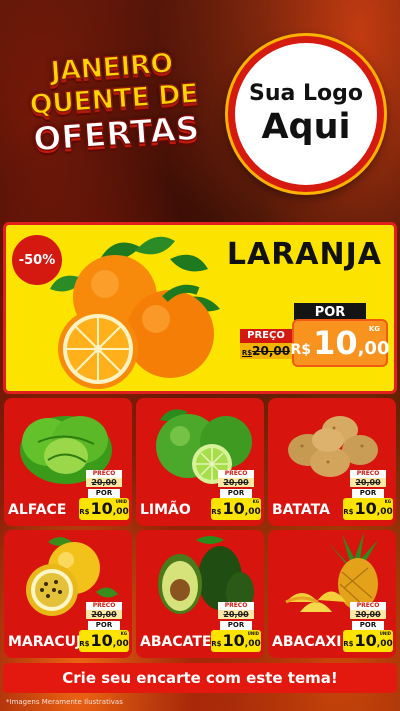  I want to click on featured-old-price-label: PREÇO, so click(266, 336).